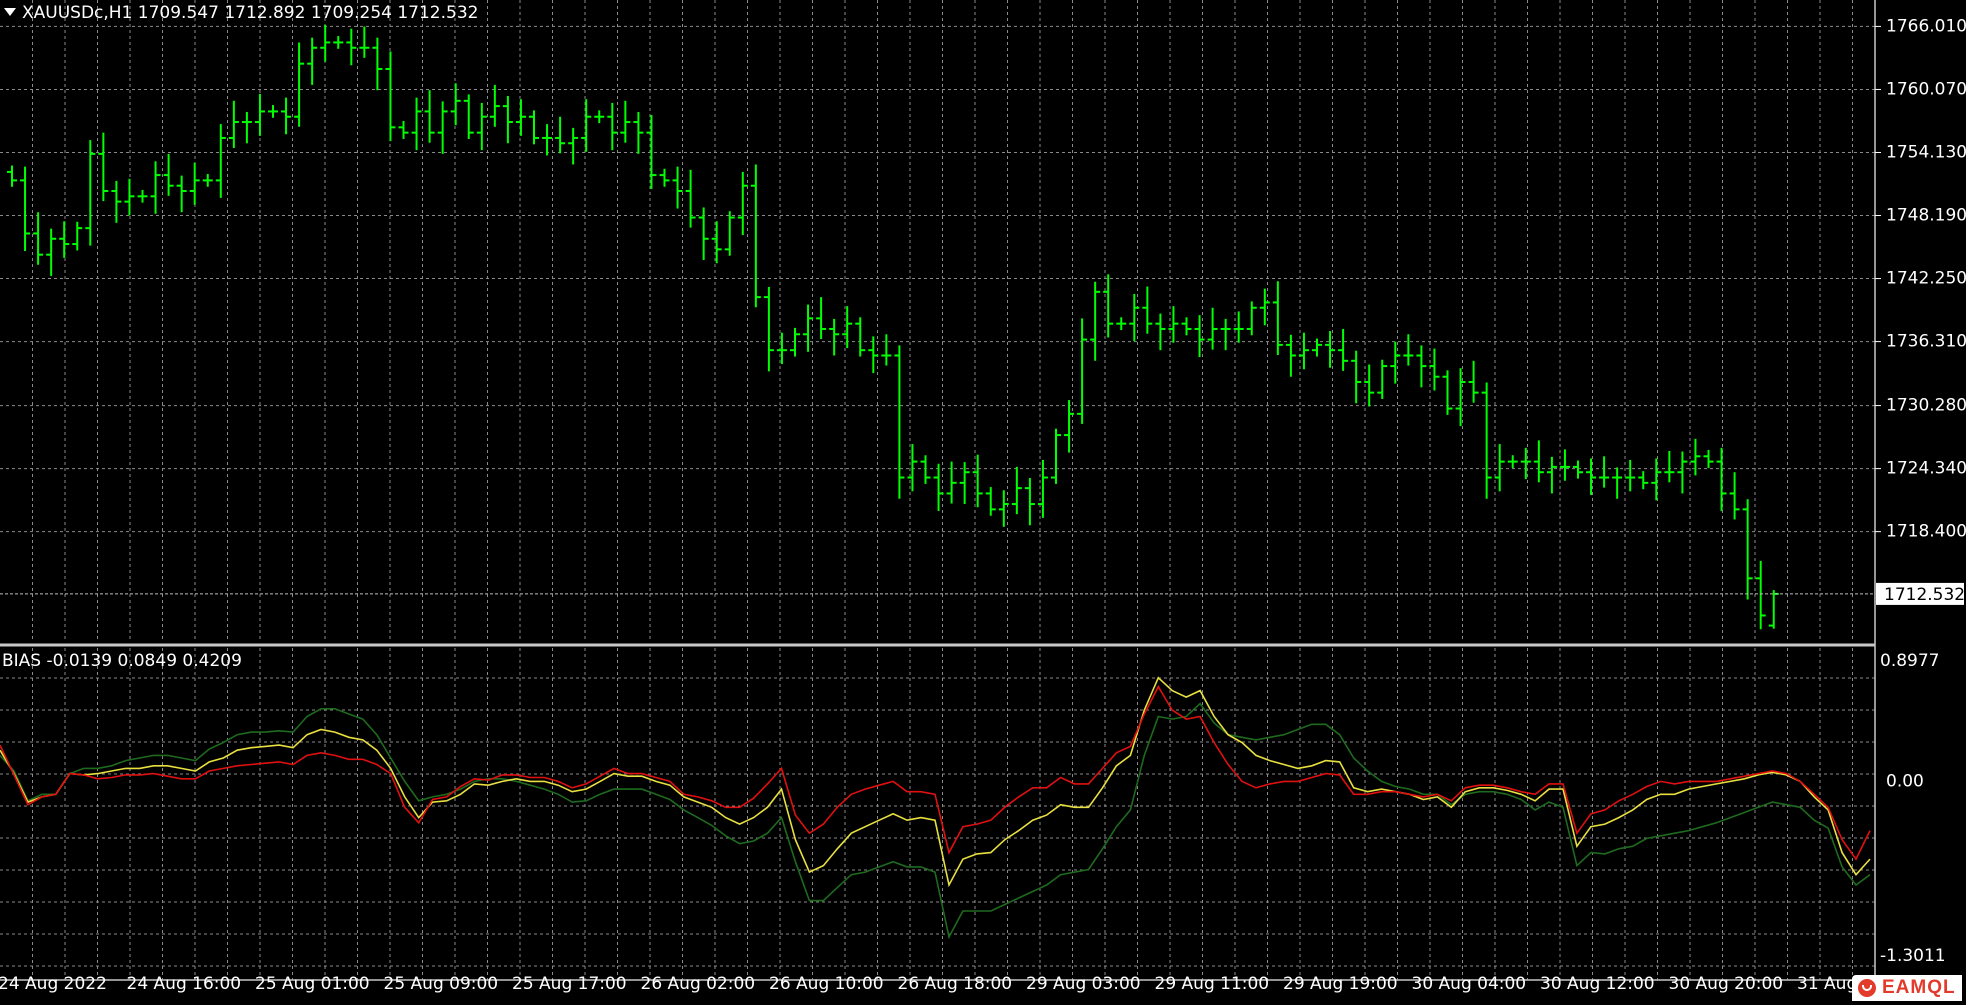 This screenshot has height=1005, width=1966. What do you see at coordinates (1597, 984) in the screenshot?
I see `time-x-tick-label: 30 Aug 12:00` at bounding box center [1597, 984].